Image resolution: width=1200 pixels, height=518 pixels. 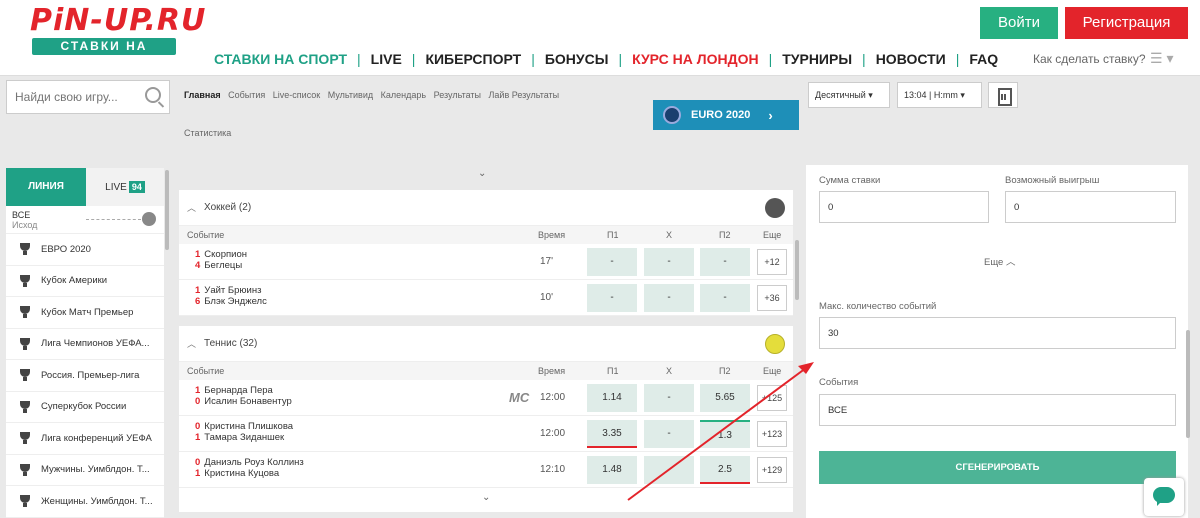 I want to click on subnav-live-results: Лайв Результаты, so click(x=524, y=95).